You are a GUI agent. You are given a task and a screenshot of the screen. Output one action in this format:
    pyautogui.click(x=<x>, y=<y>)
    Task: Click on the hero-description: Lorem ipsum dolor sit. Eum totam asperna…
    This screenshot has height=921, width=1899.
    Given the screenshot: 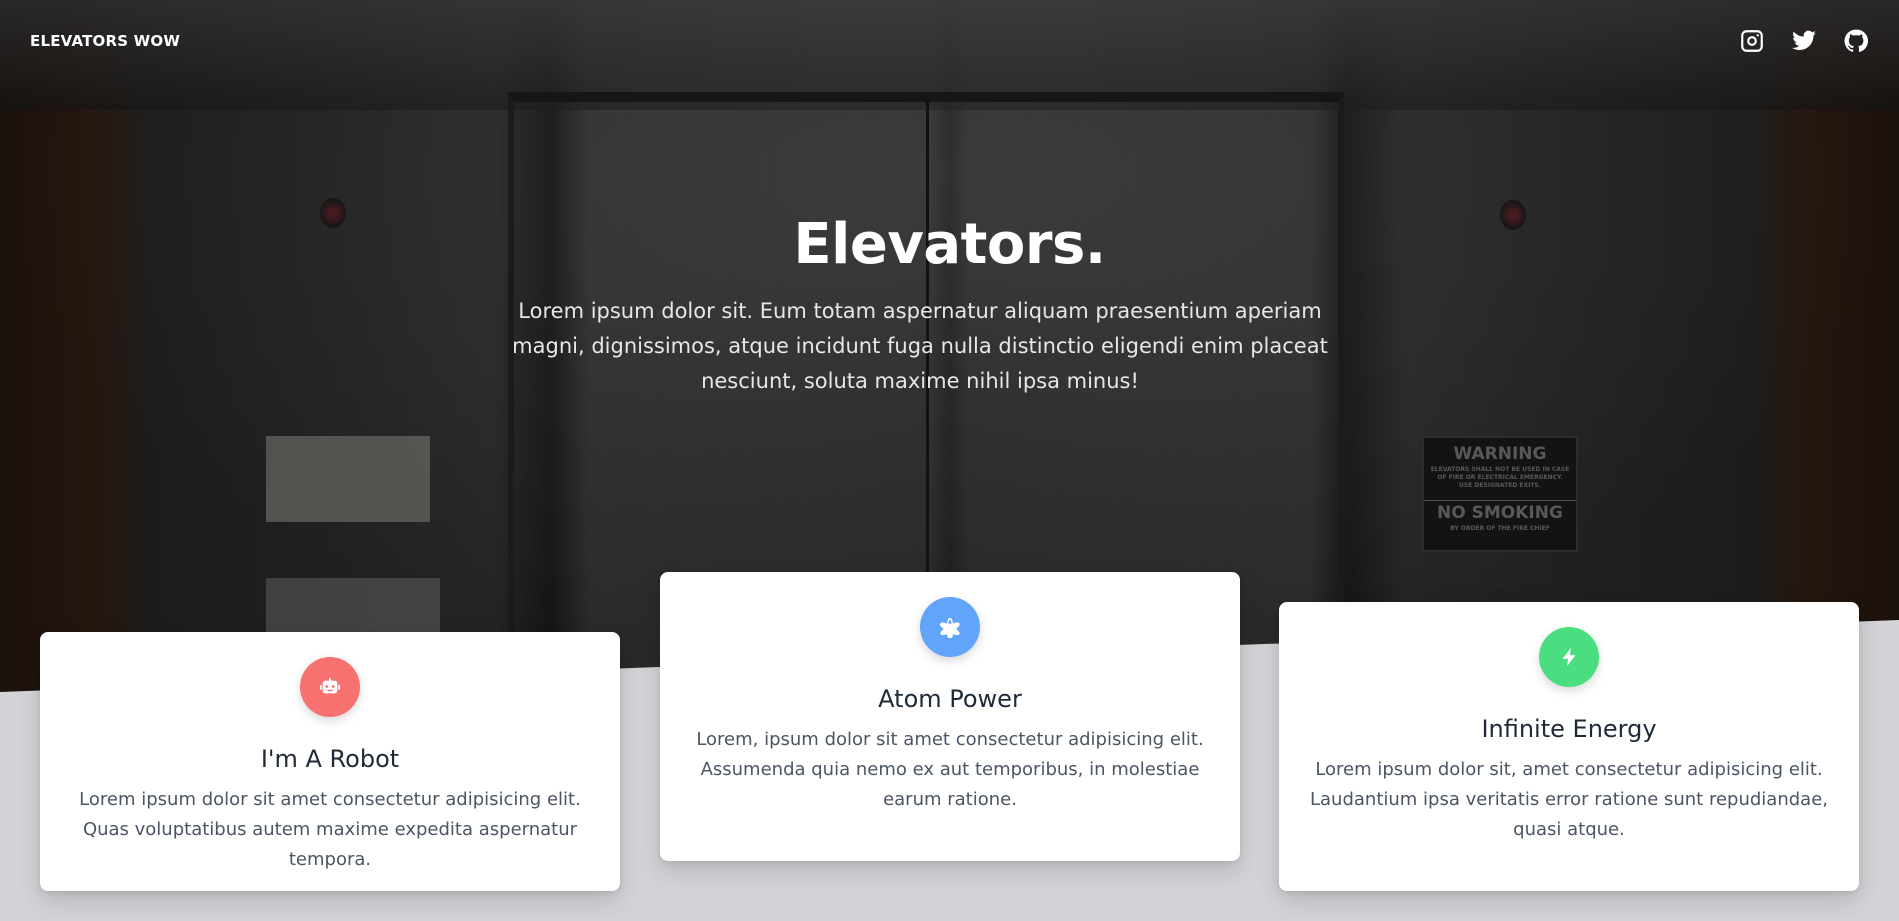 What is the action you would take?
    pyautogui.click(x=920, y=346)
    